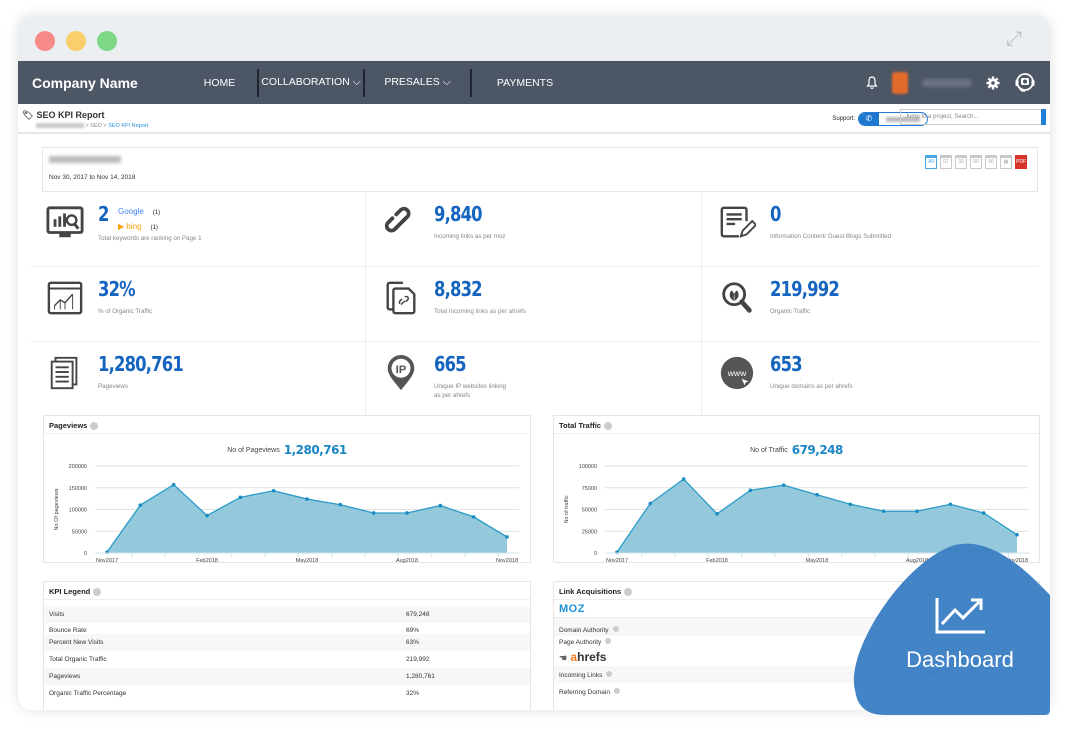 This screenshot has width=1068, height=740. Describe the element at coordinates (65, 298) in the screenshot. I see `browser-chart-icon` at that location.